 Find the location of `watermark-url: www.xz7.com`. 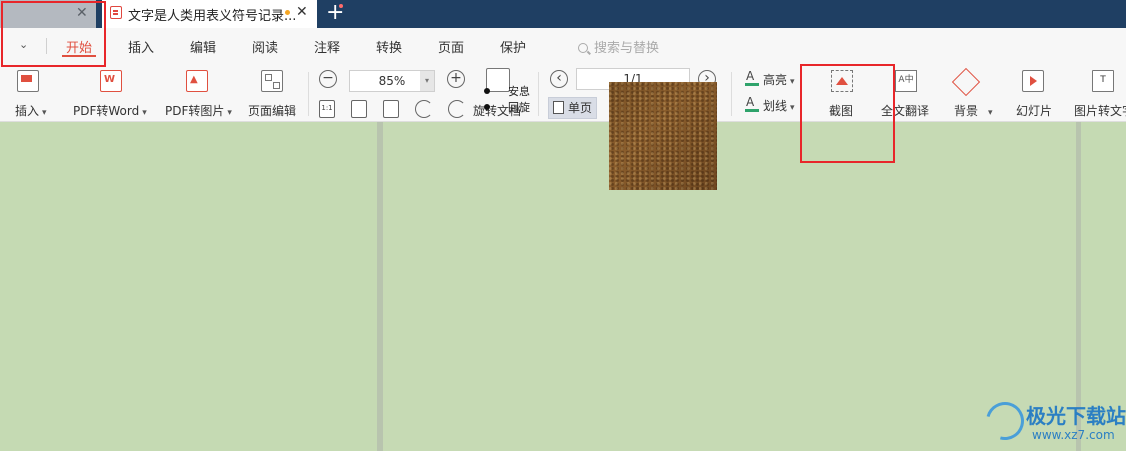

watermark-url: www.xz7.com is located at coordinates (1073, 435).